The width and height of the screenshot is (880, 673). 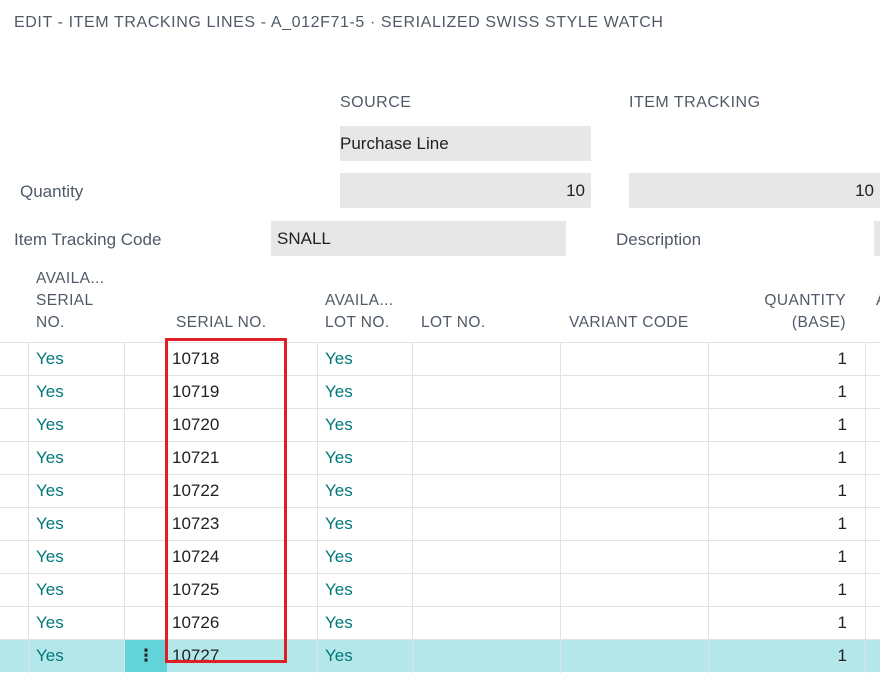 I want to click on row-actions-menu-icon: ⋮, so click(x=146, y=656).